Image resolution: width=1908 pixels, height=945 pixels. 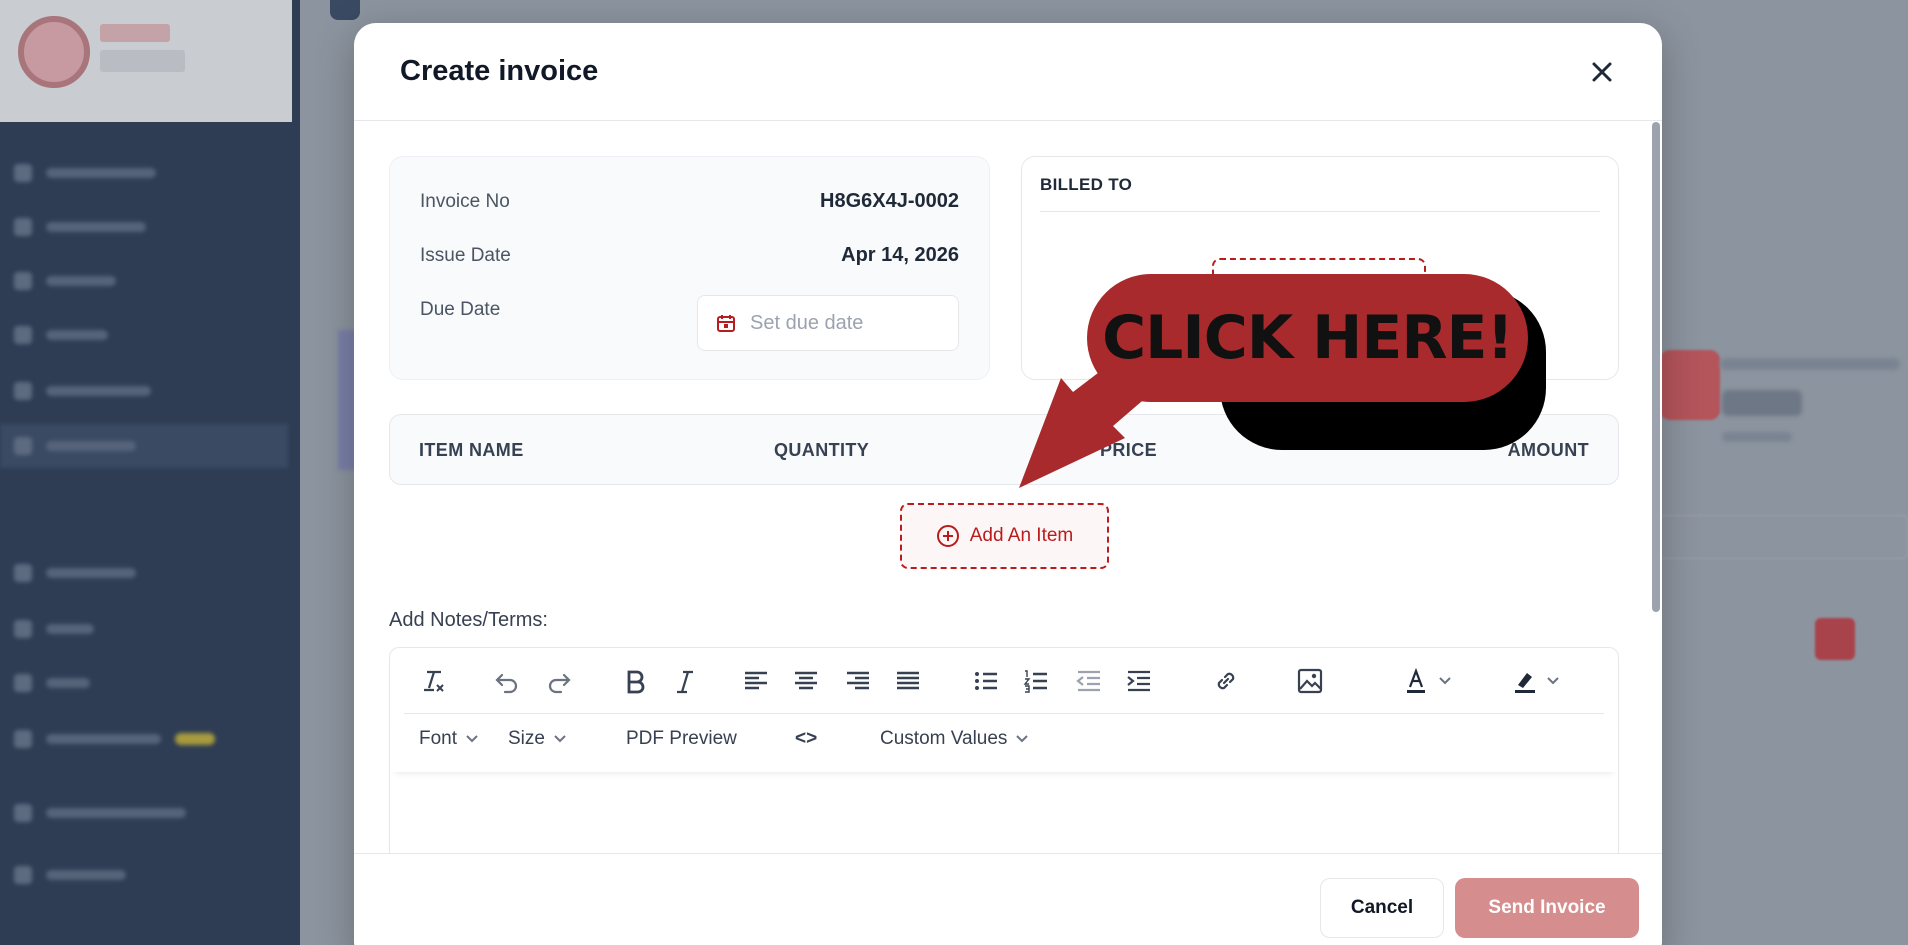 I want to click on background-stat-value, so click(x=1762, y=403).